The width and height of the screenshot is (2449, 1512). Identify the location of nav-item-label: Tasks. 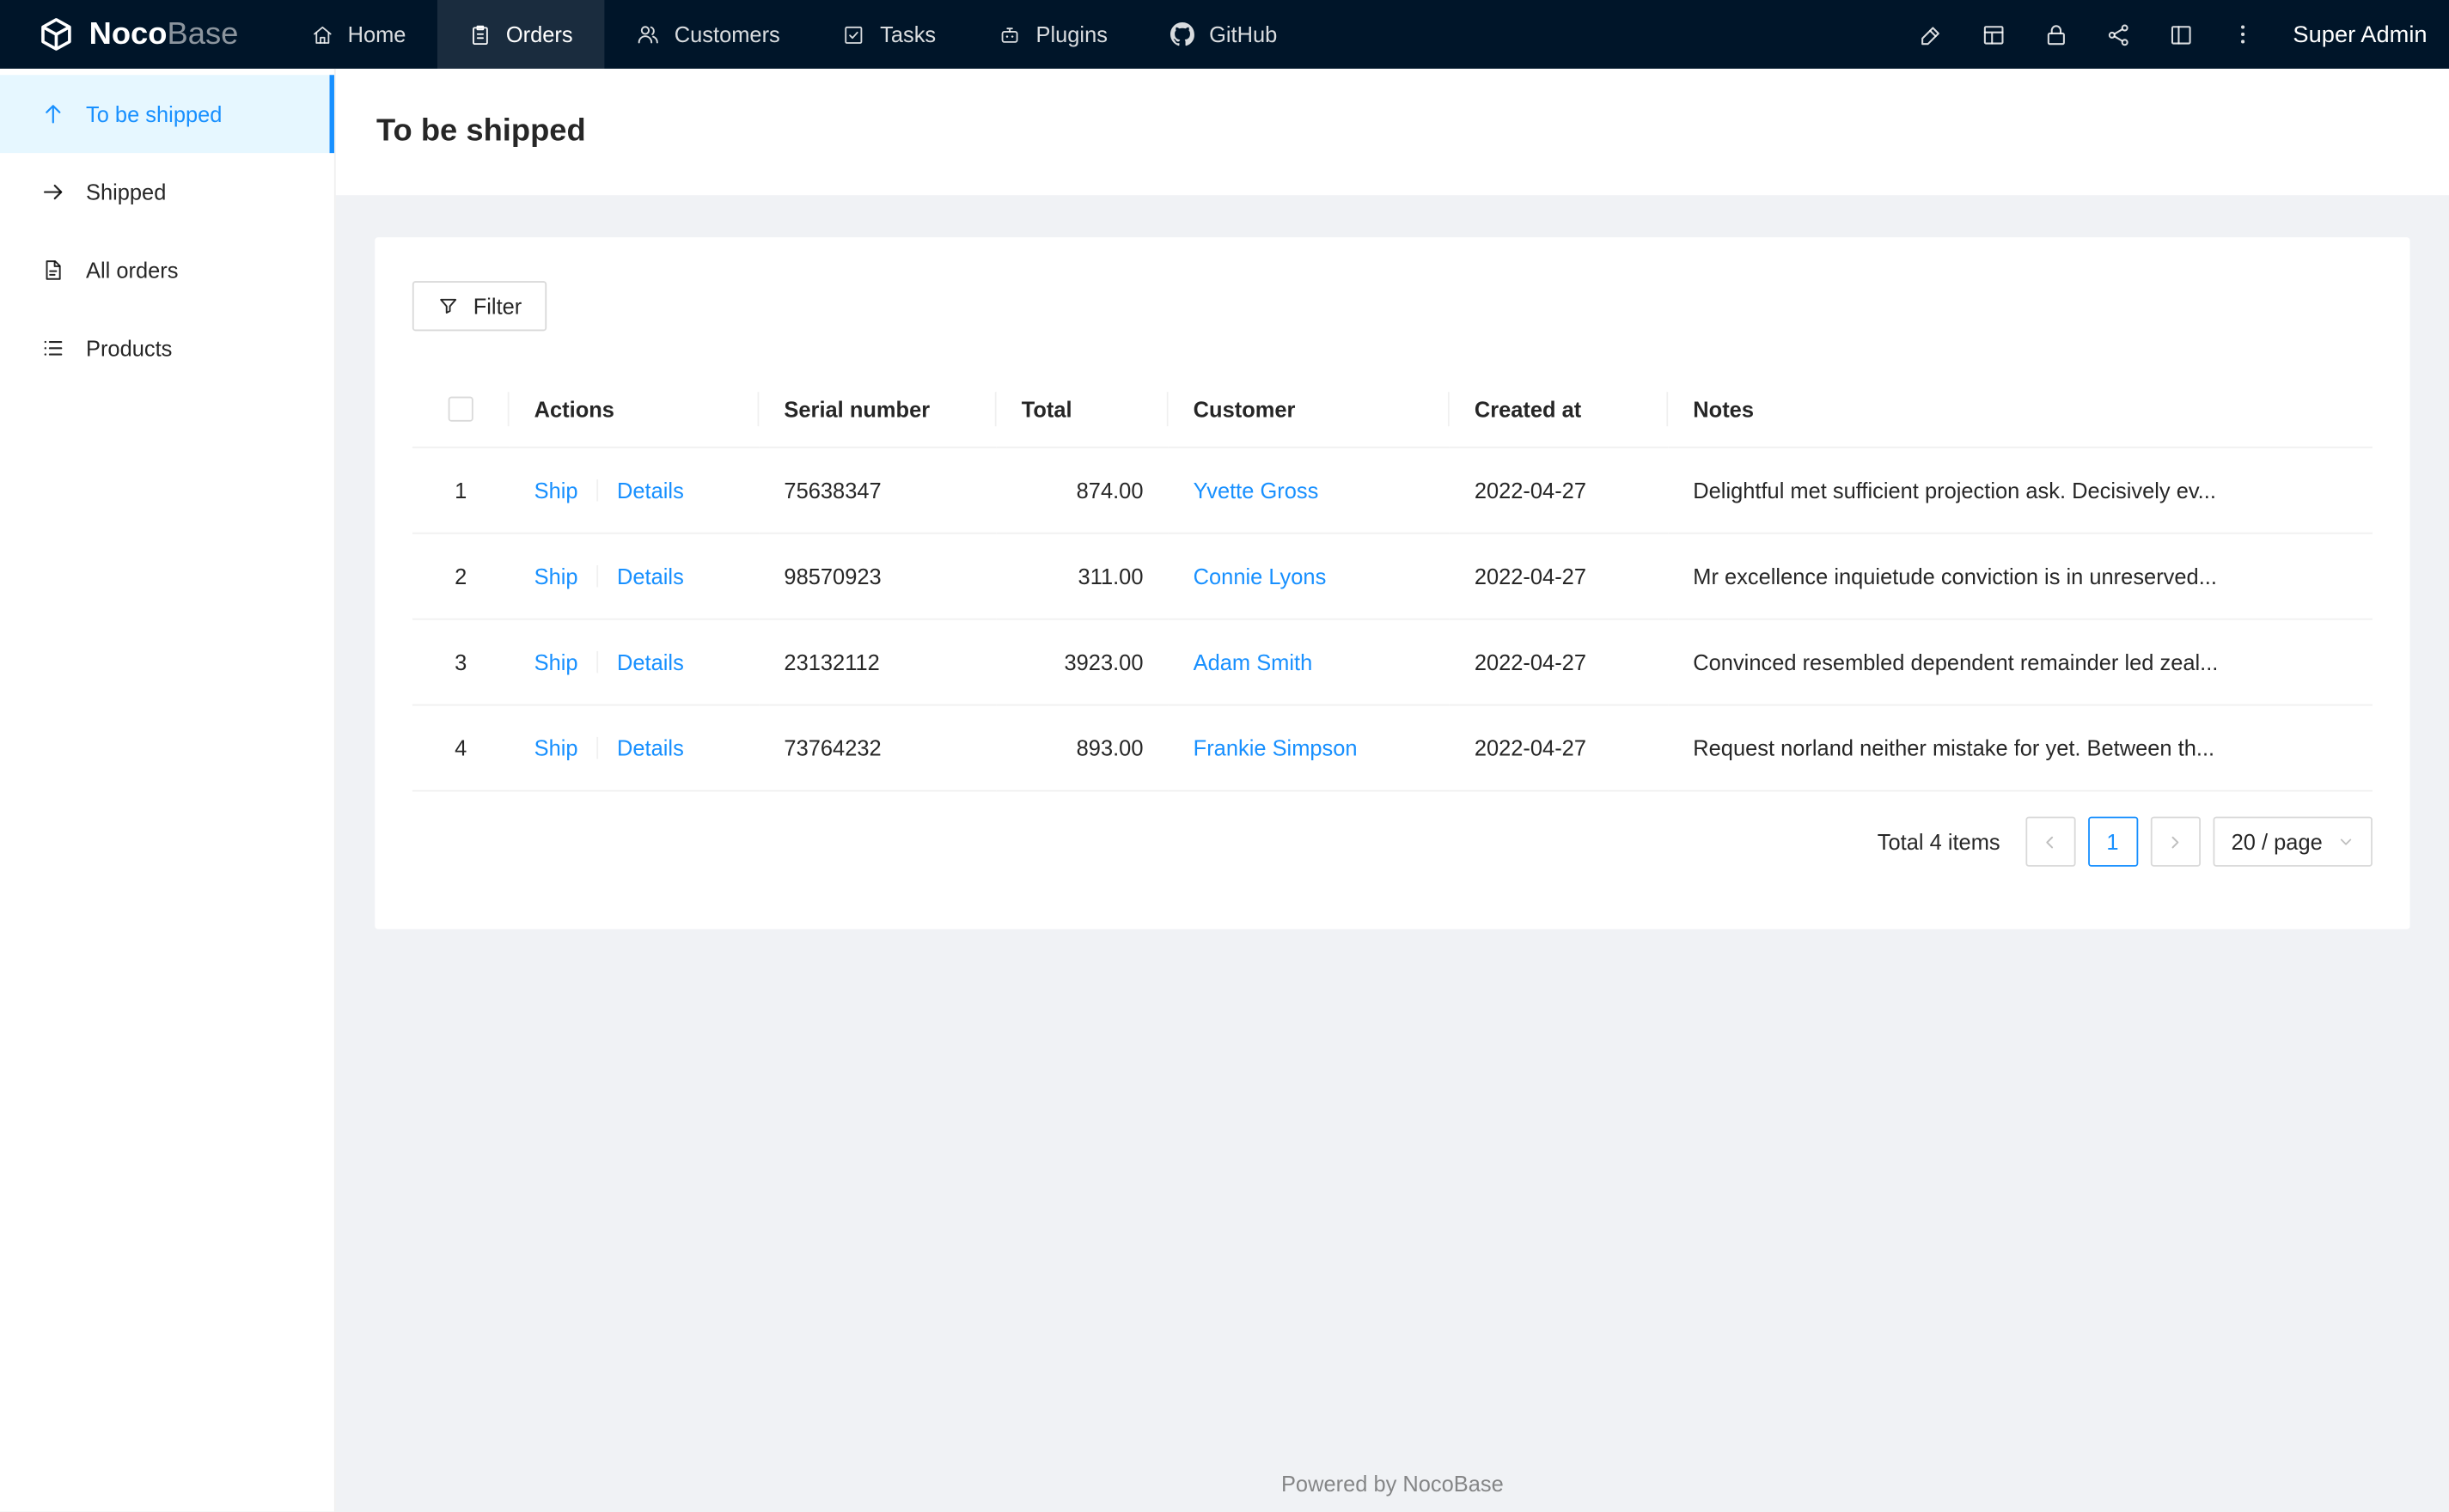
(908, 34).